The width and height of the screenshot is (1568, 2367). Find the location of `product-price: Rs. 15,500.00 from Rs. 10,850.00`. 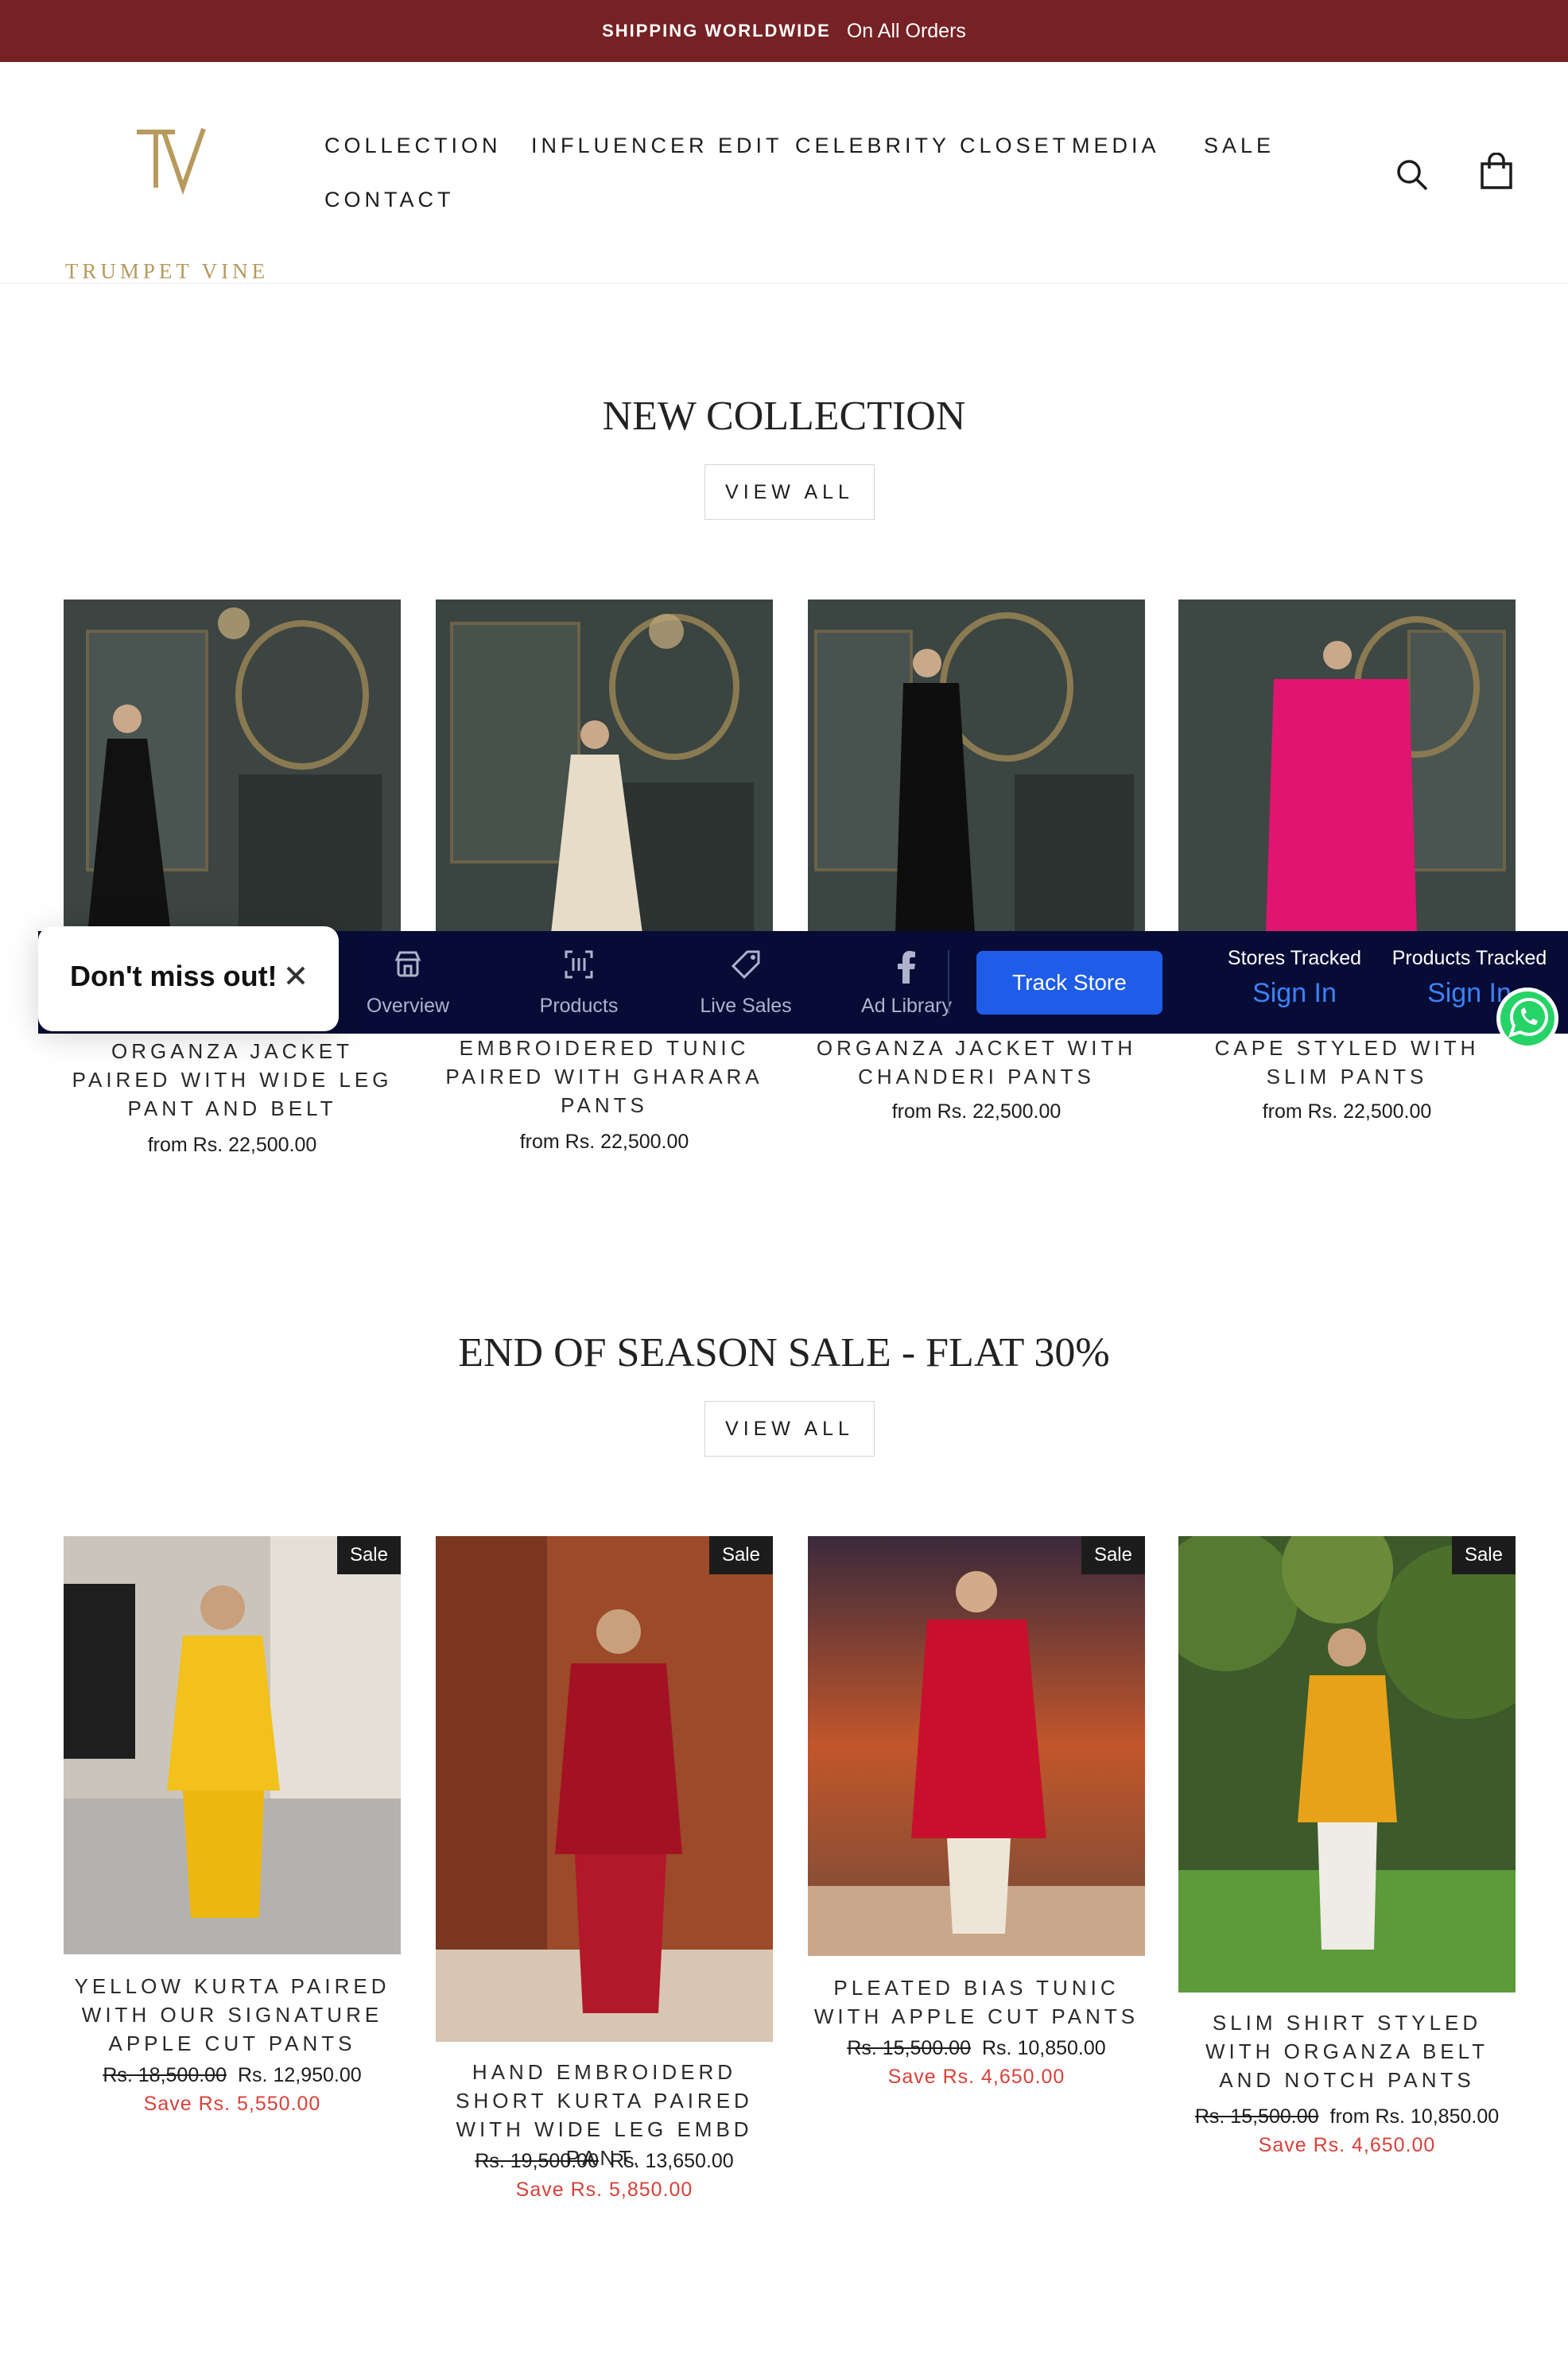

product-price: Rs. 15,500.00 from Rs. 10,850.00 is located at coordinates (1347, 2117).